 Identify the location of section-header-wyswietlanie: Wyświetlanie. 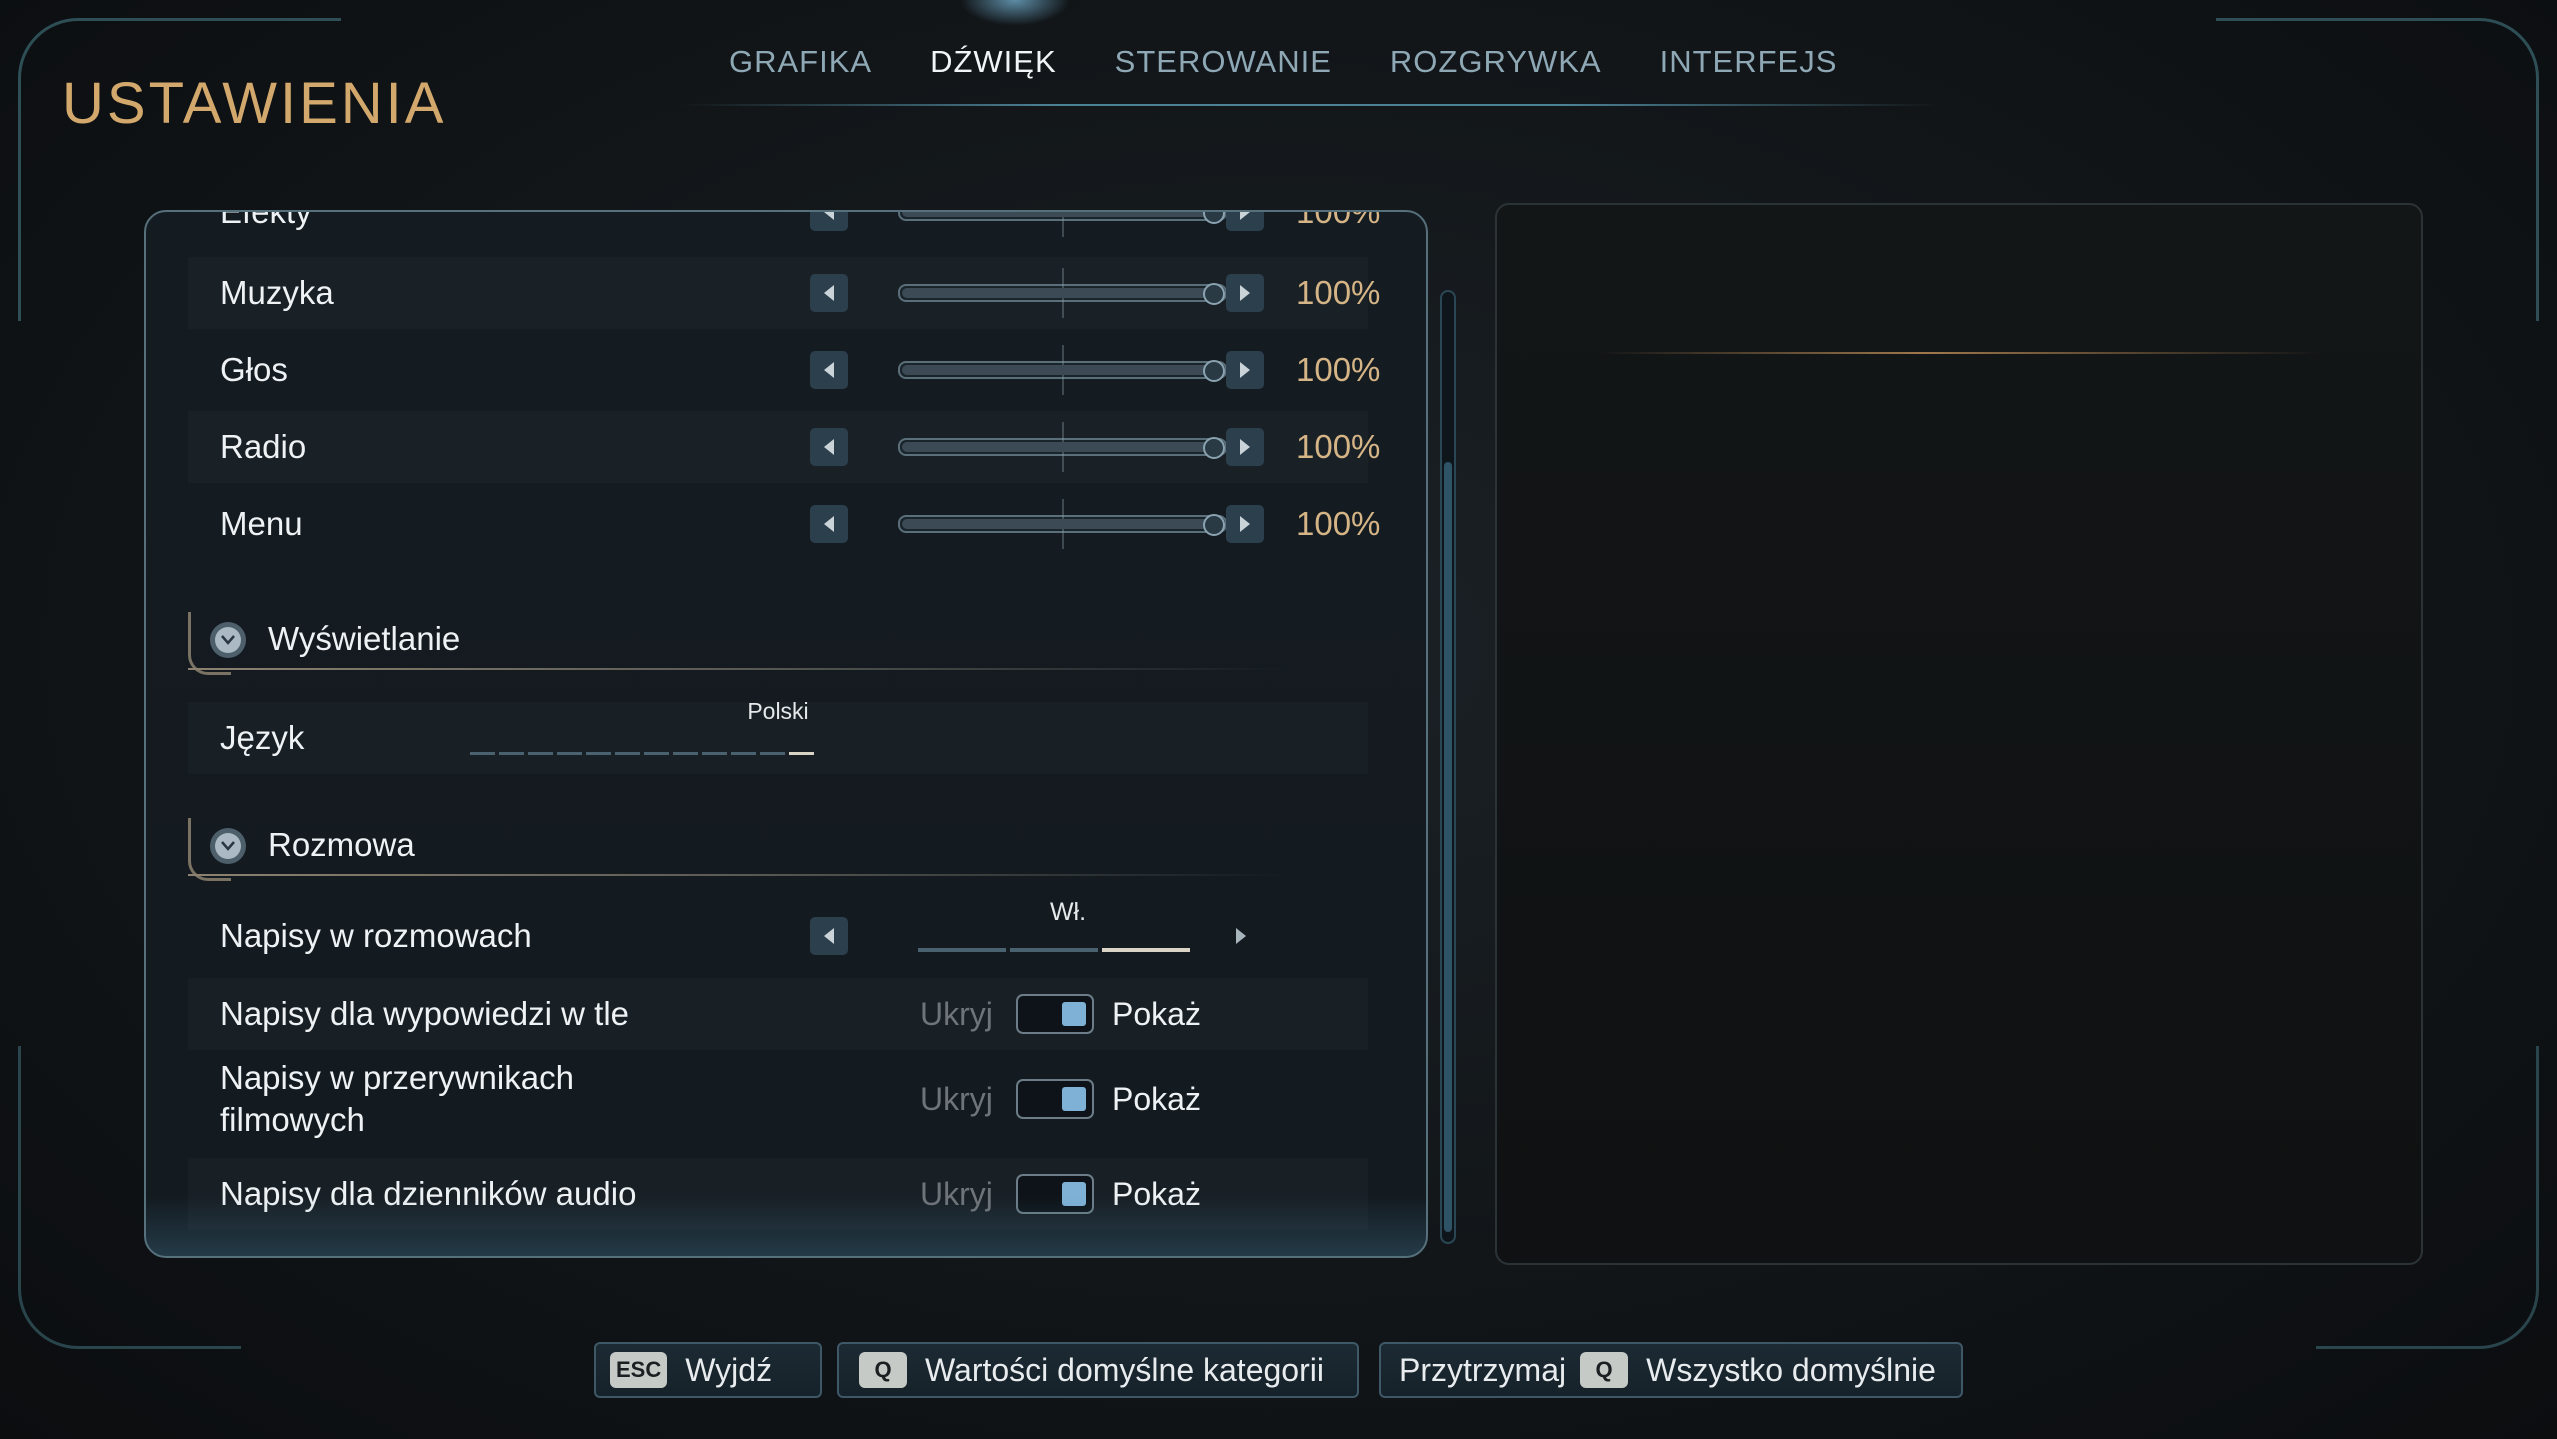
(778, 642).